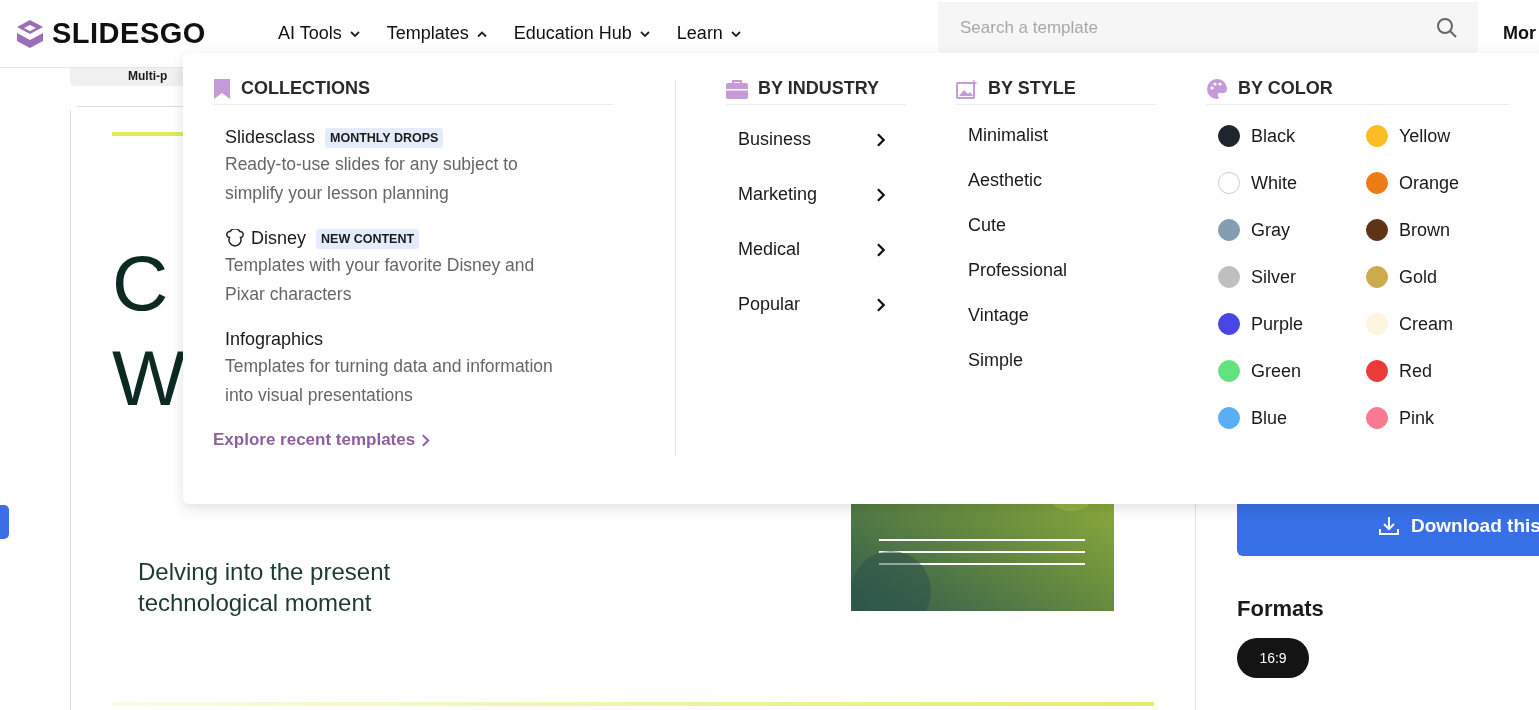  Describe the element at coordinates (1032, 88) in the screenshot. I see `section-title: BY STYLE` at that location.